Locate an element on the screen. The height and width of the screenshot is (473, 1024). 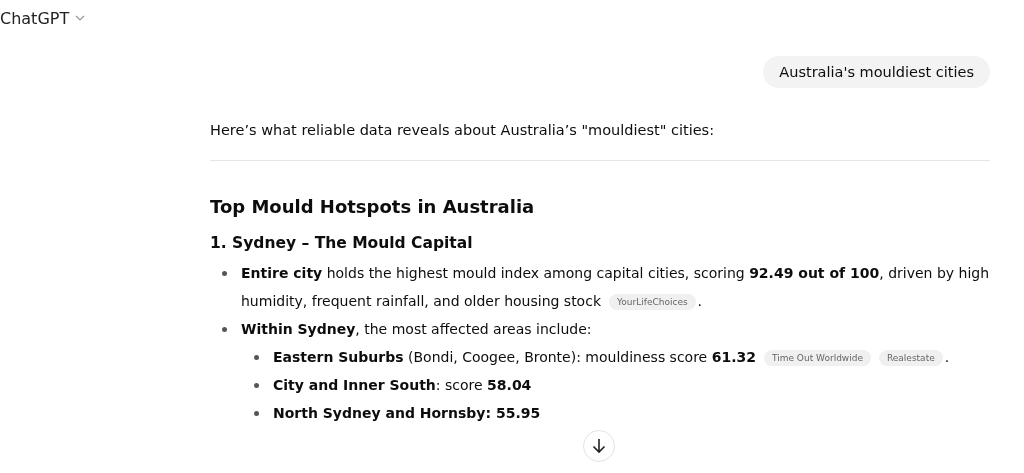
section-heading: Top Mould Hotspots in Australia is located at coordinates (373, 207).